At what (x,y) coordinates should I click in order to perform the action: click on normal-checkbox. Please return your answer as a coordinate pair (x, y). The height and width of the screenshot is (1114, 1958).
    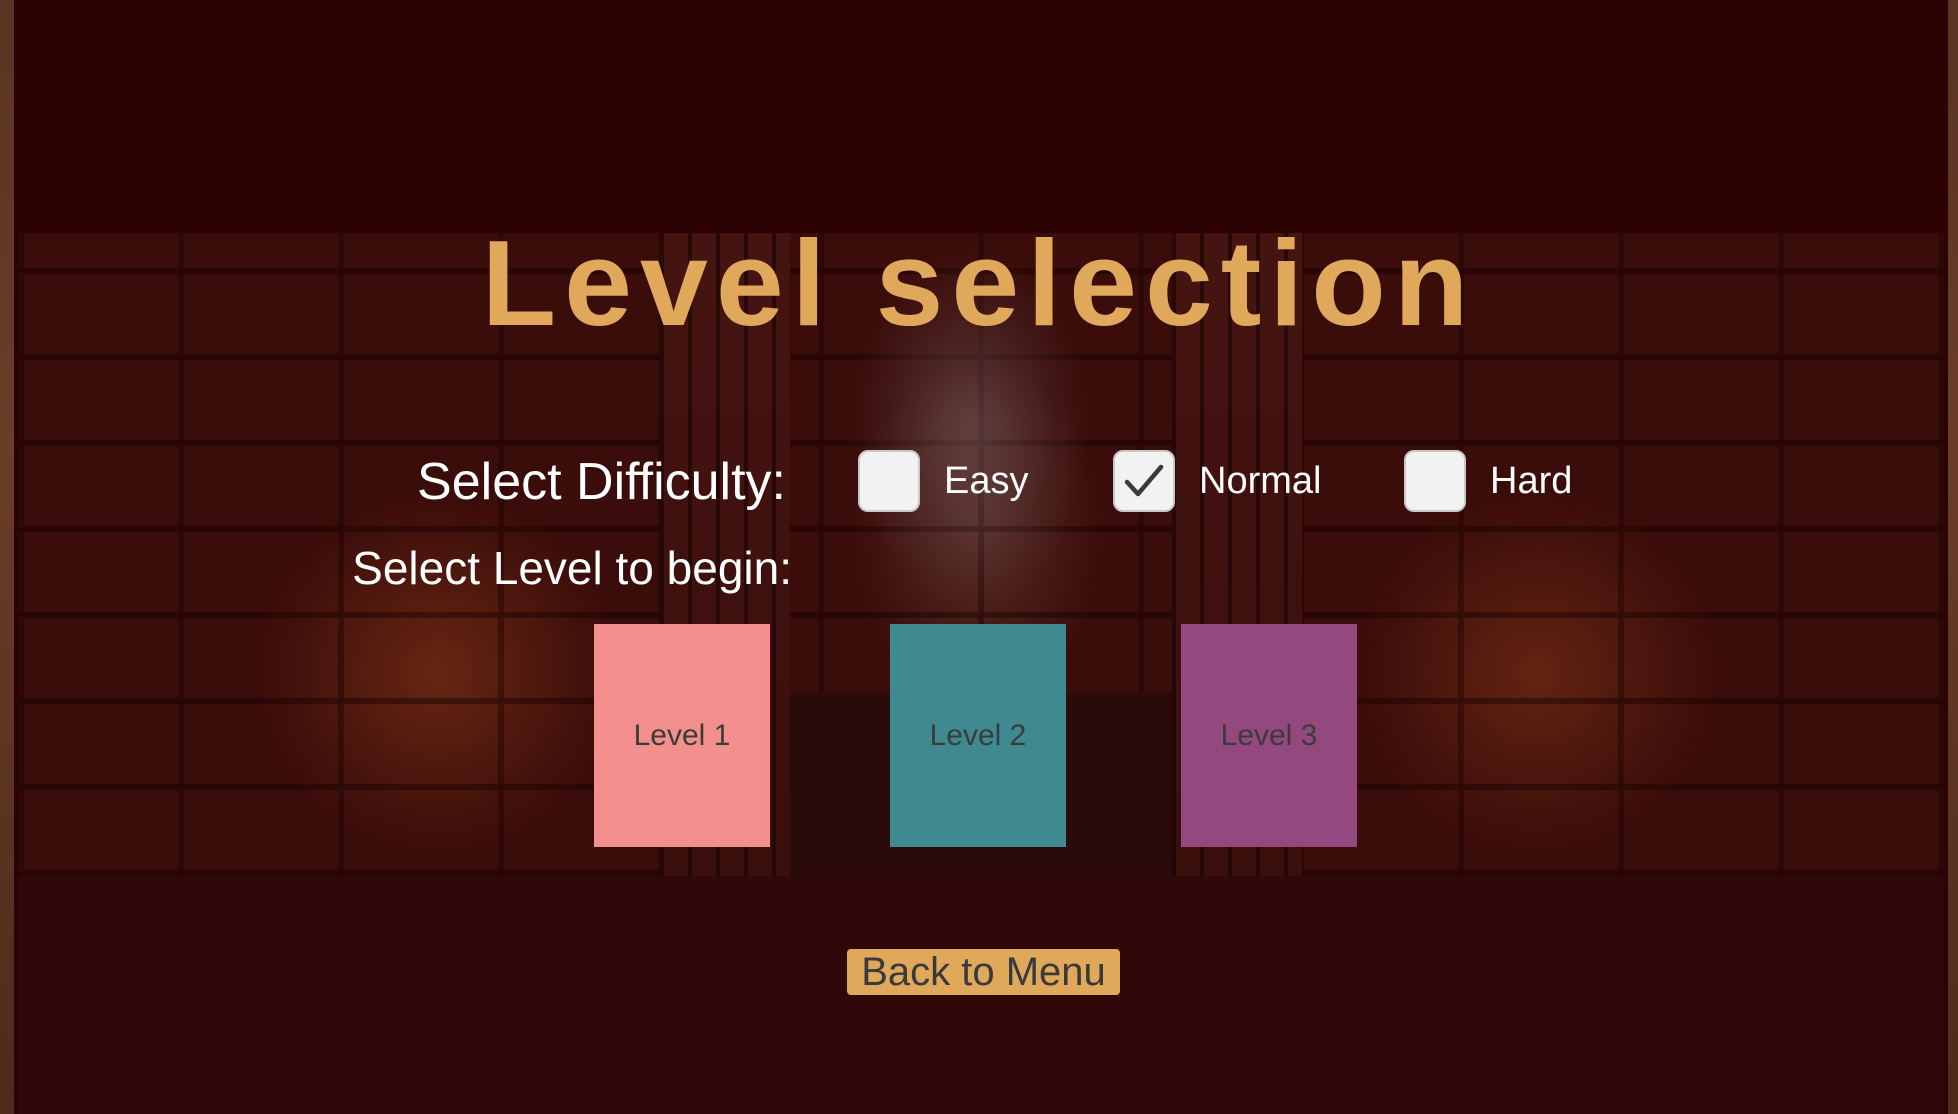
    Looking at the image, I should click on (1144, 481).